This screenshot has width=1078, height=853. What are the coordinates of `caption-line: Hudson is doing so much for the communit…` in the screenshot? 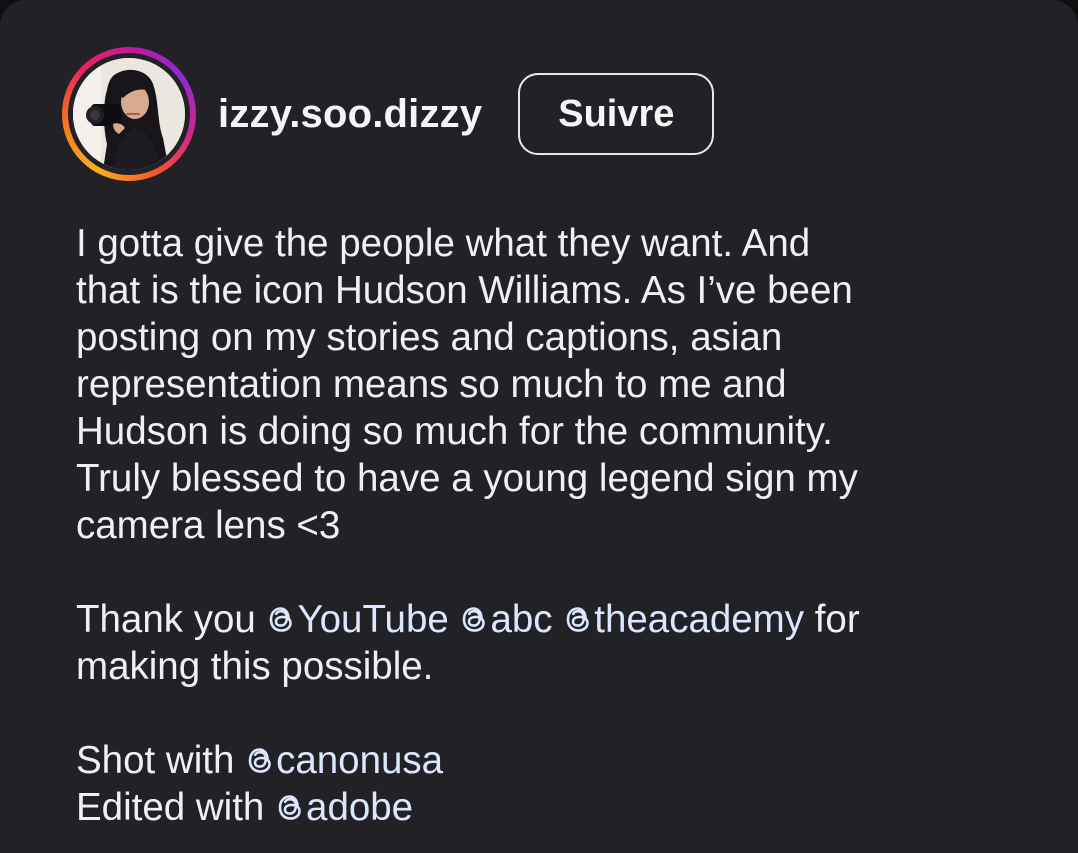 It's located at (454, 431).